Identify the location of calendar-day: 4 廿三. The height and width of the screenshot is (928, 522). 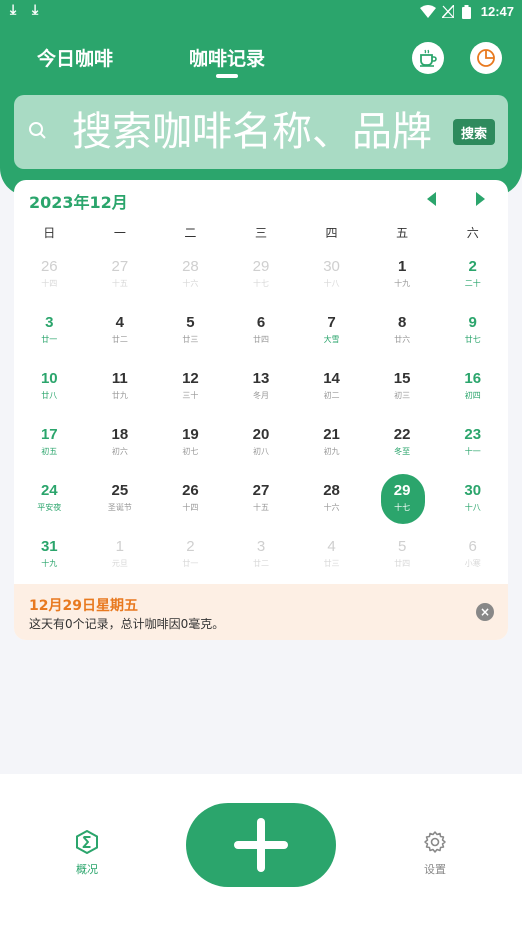
(332, 556).